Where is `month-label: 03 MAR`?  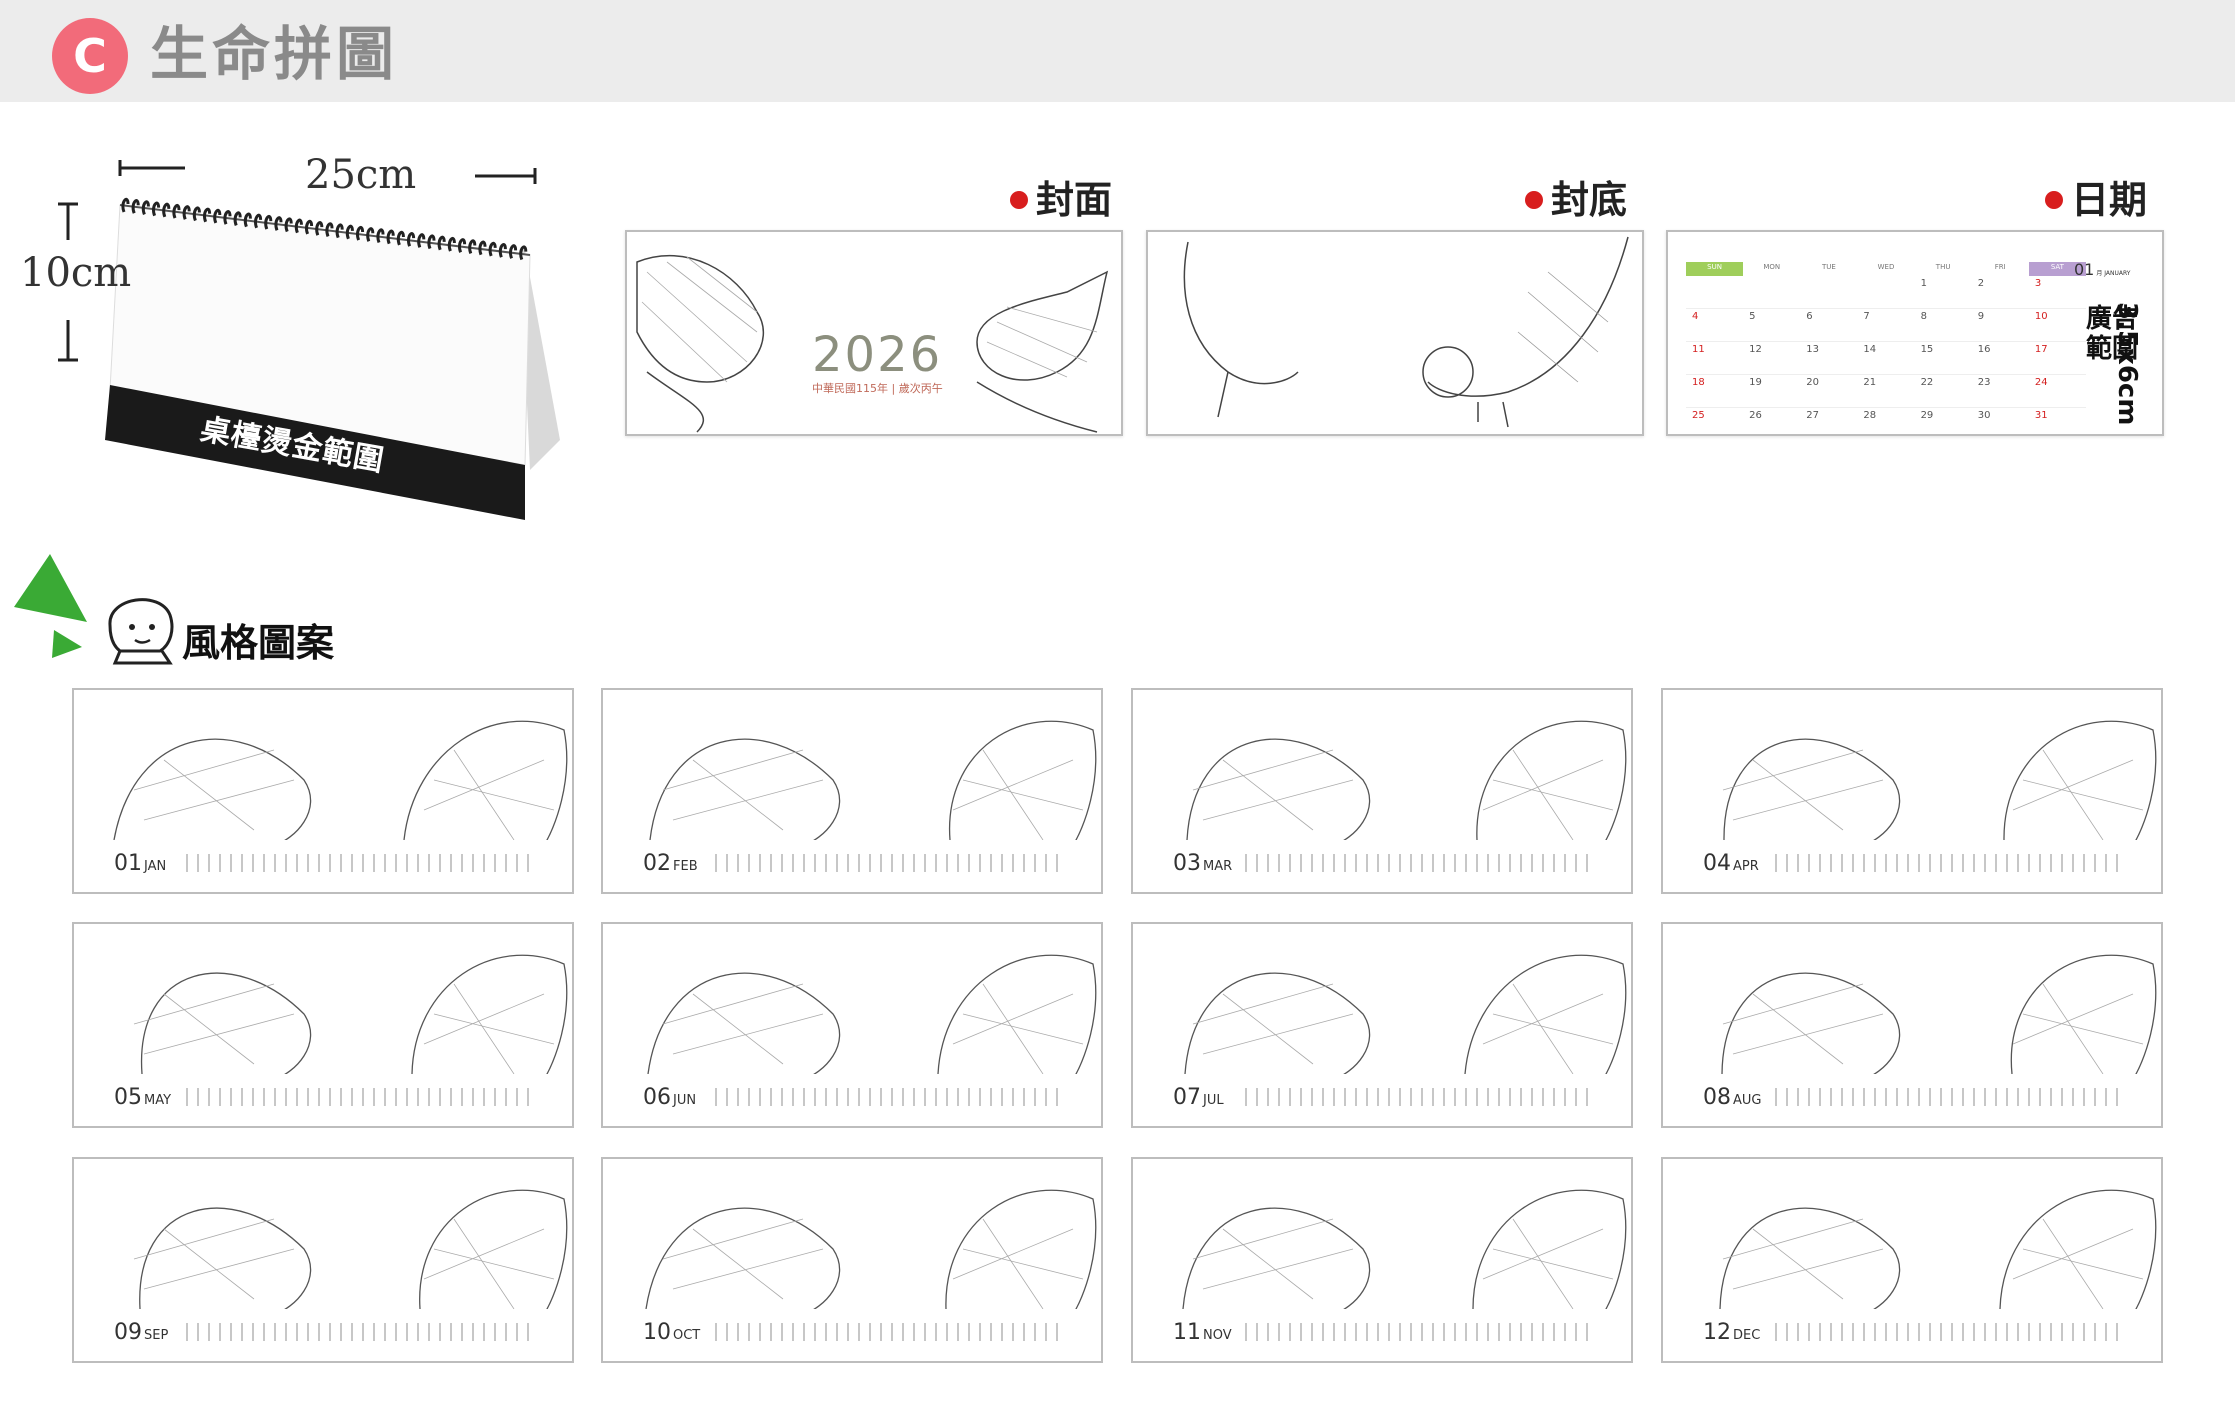
month-label: 03 MAR is located at coordinates (1202, 863).